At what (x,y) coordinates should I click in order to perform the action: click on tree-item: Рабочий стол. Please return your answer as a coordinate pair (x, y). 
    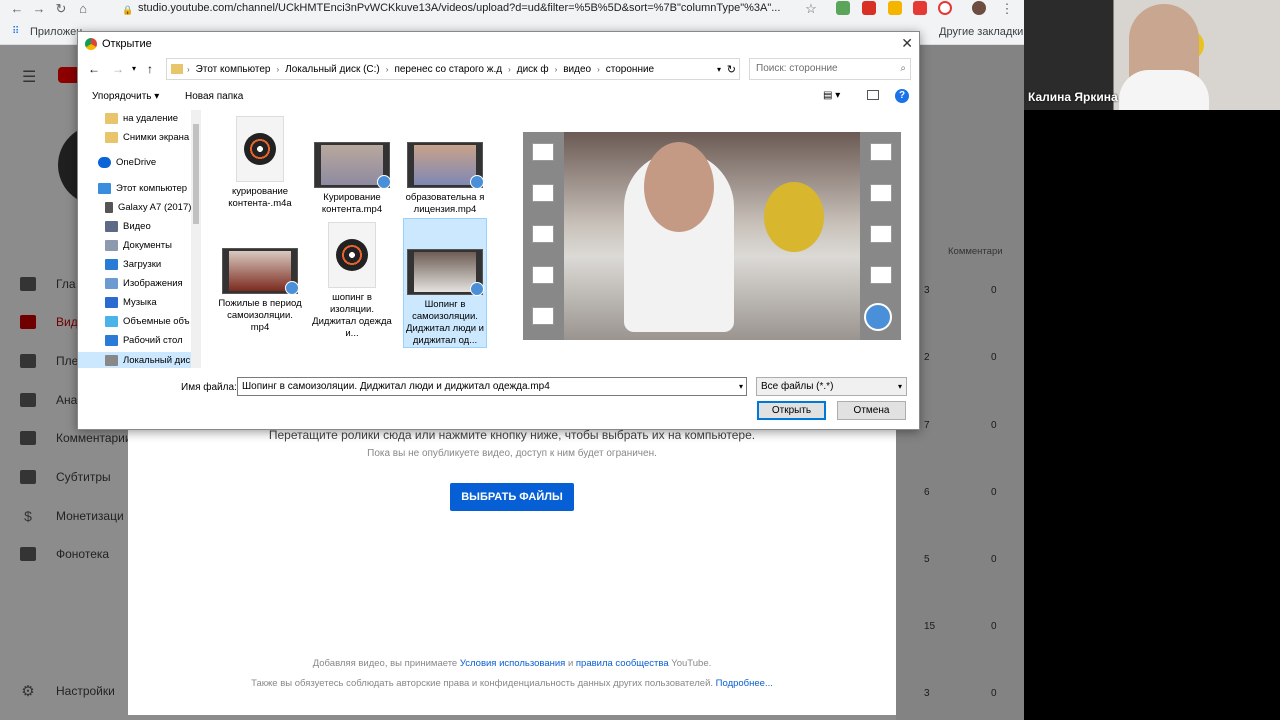
    Looking at the image, I should click on (144, 340).